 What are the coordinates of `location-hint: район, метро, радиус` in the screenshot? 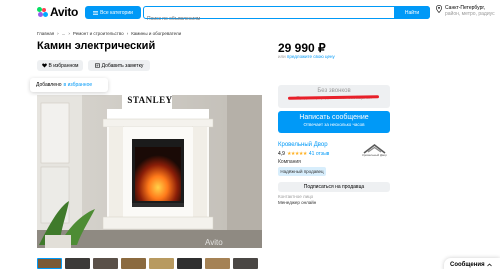 It's located at (470, 14).